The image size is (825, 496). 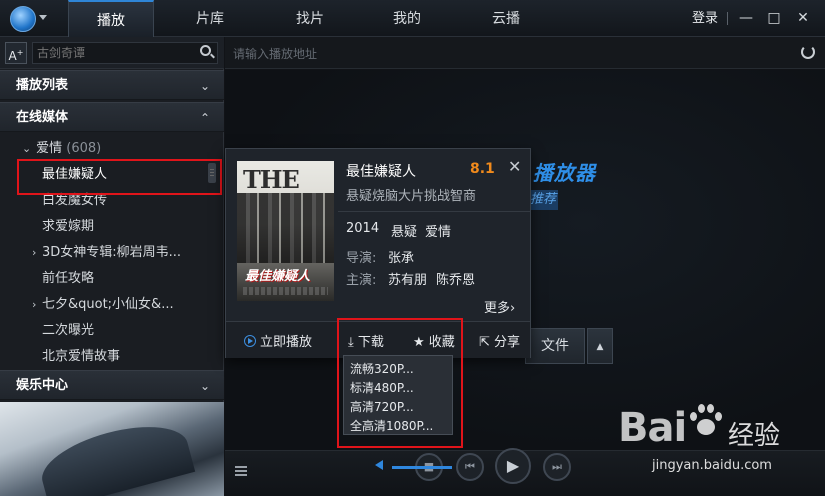 I want to click on playlist-icon, so click(x=241, y=471).